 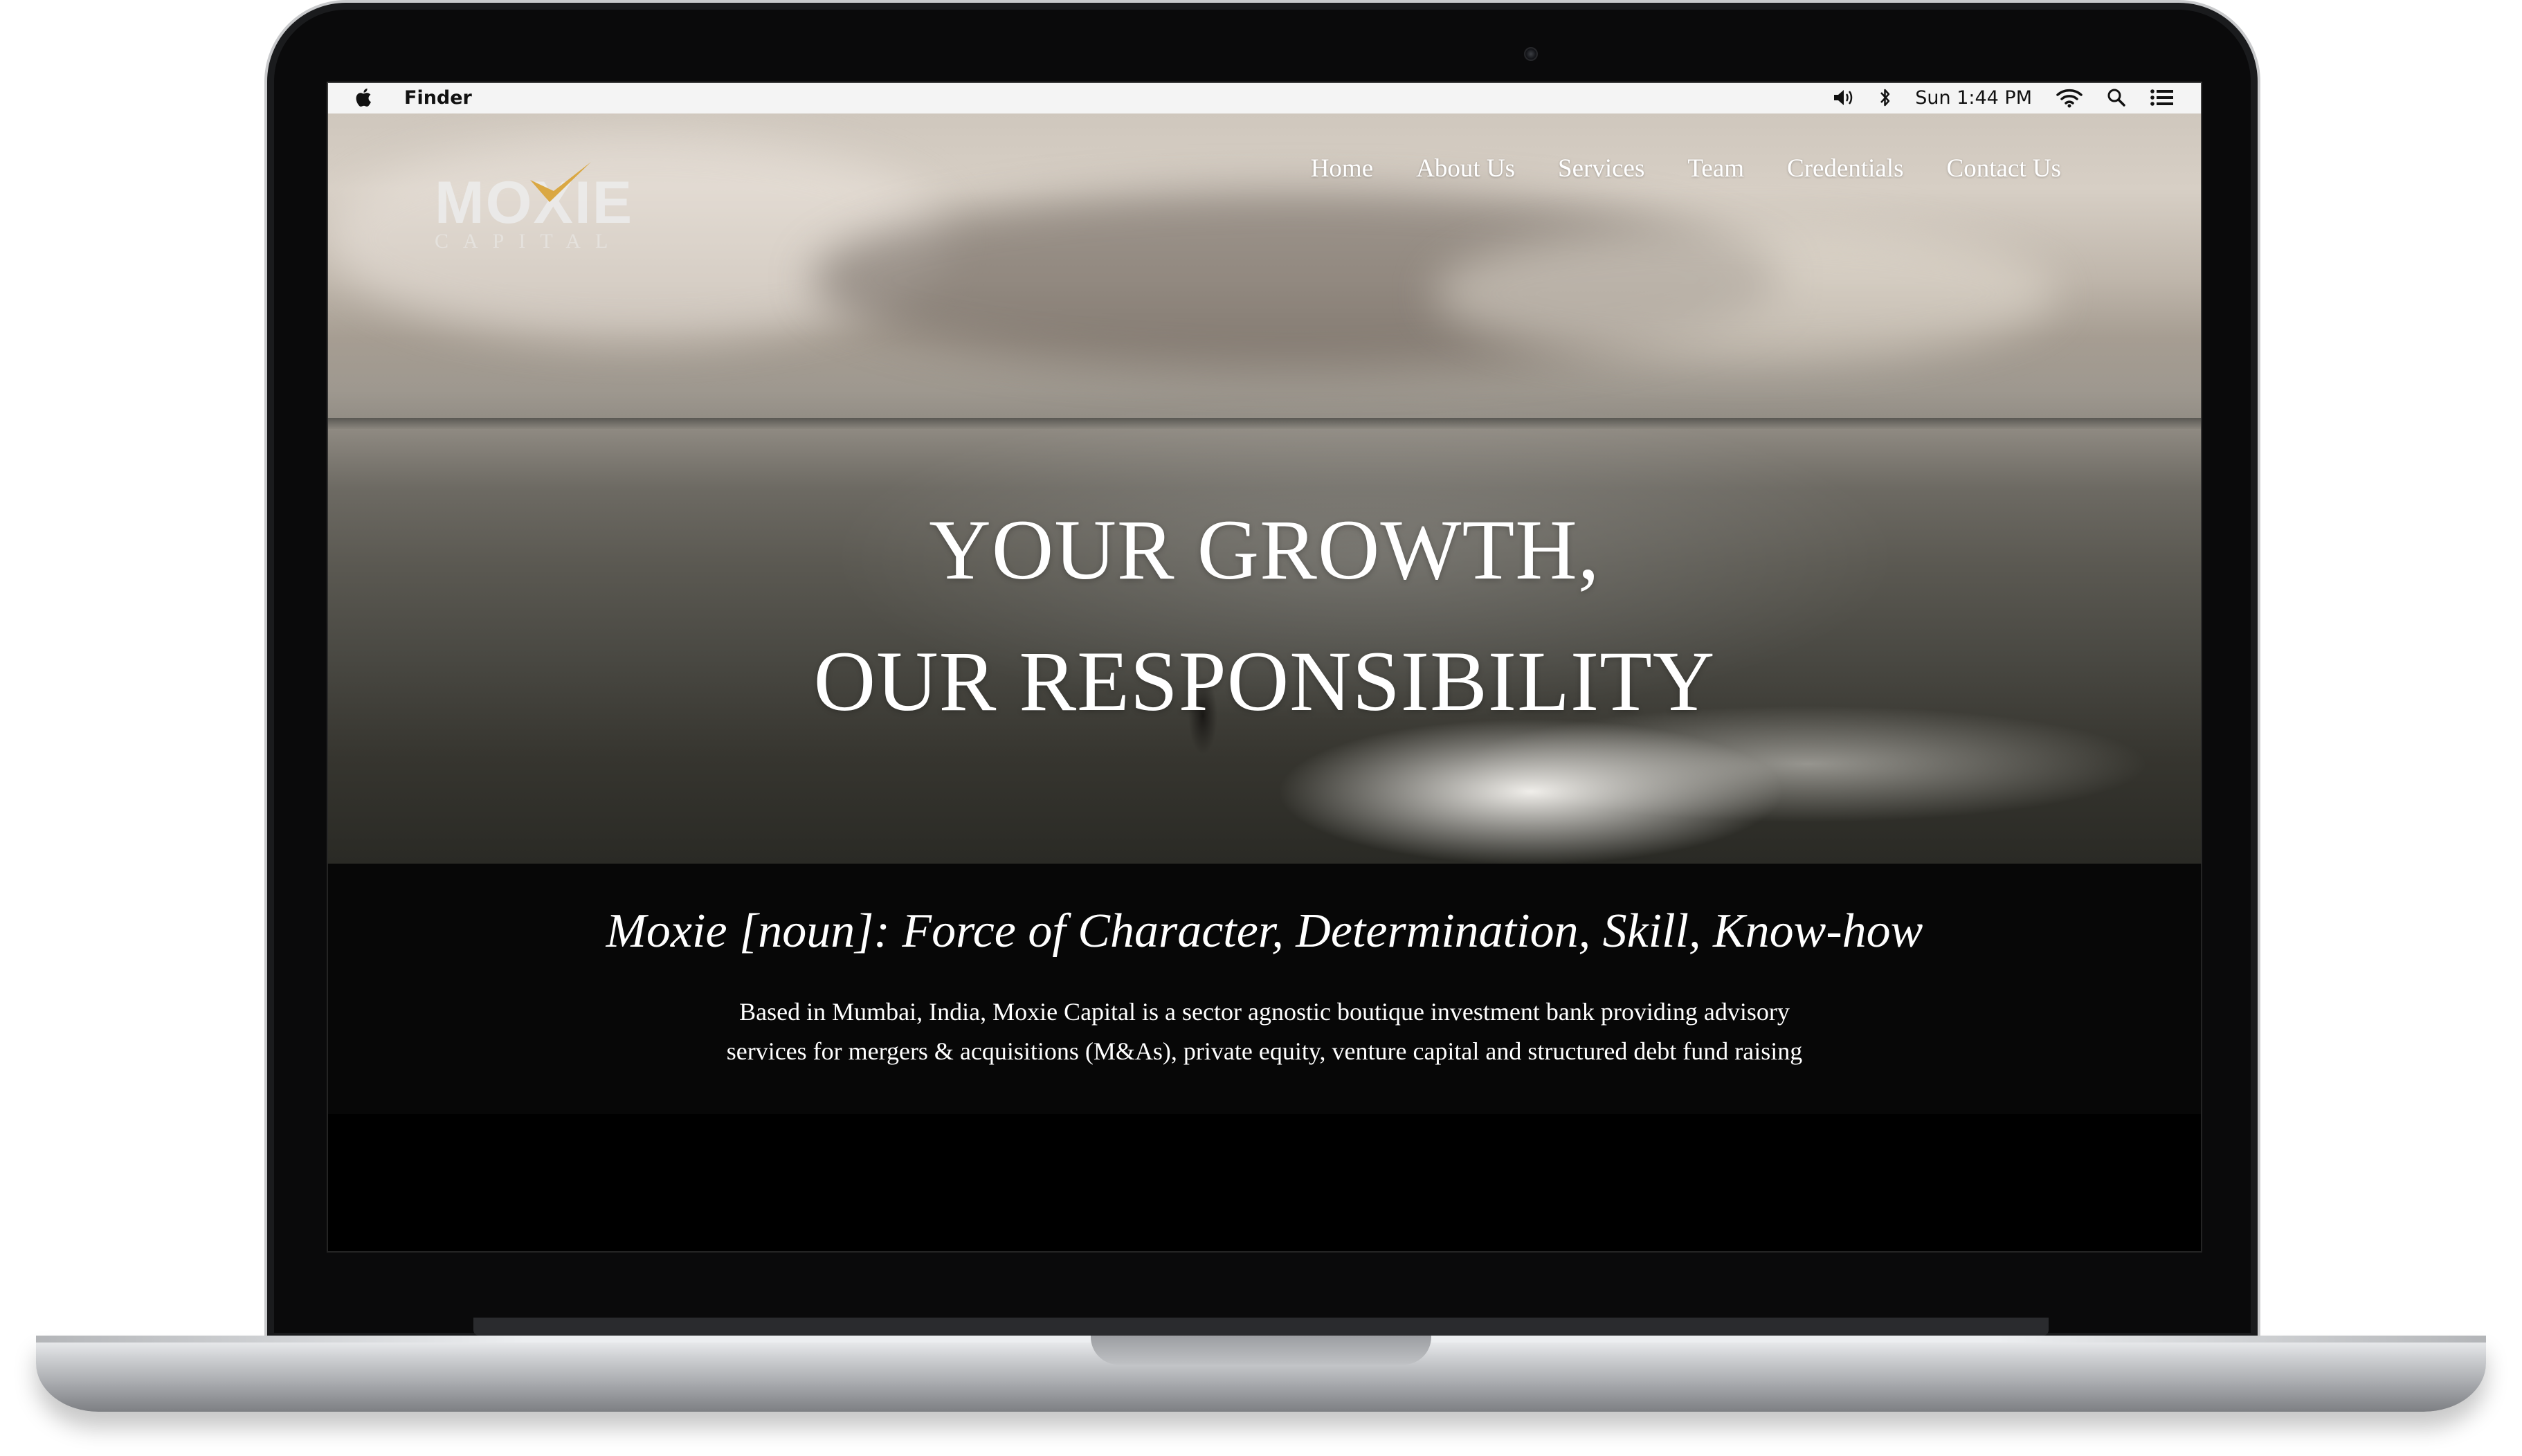 I want to click on menu-bar-status-area: Sun 1:44 PM, so click(x=2003, y=98).